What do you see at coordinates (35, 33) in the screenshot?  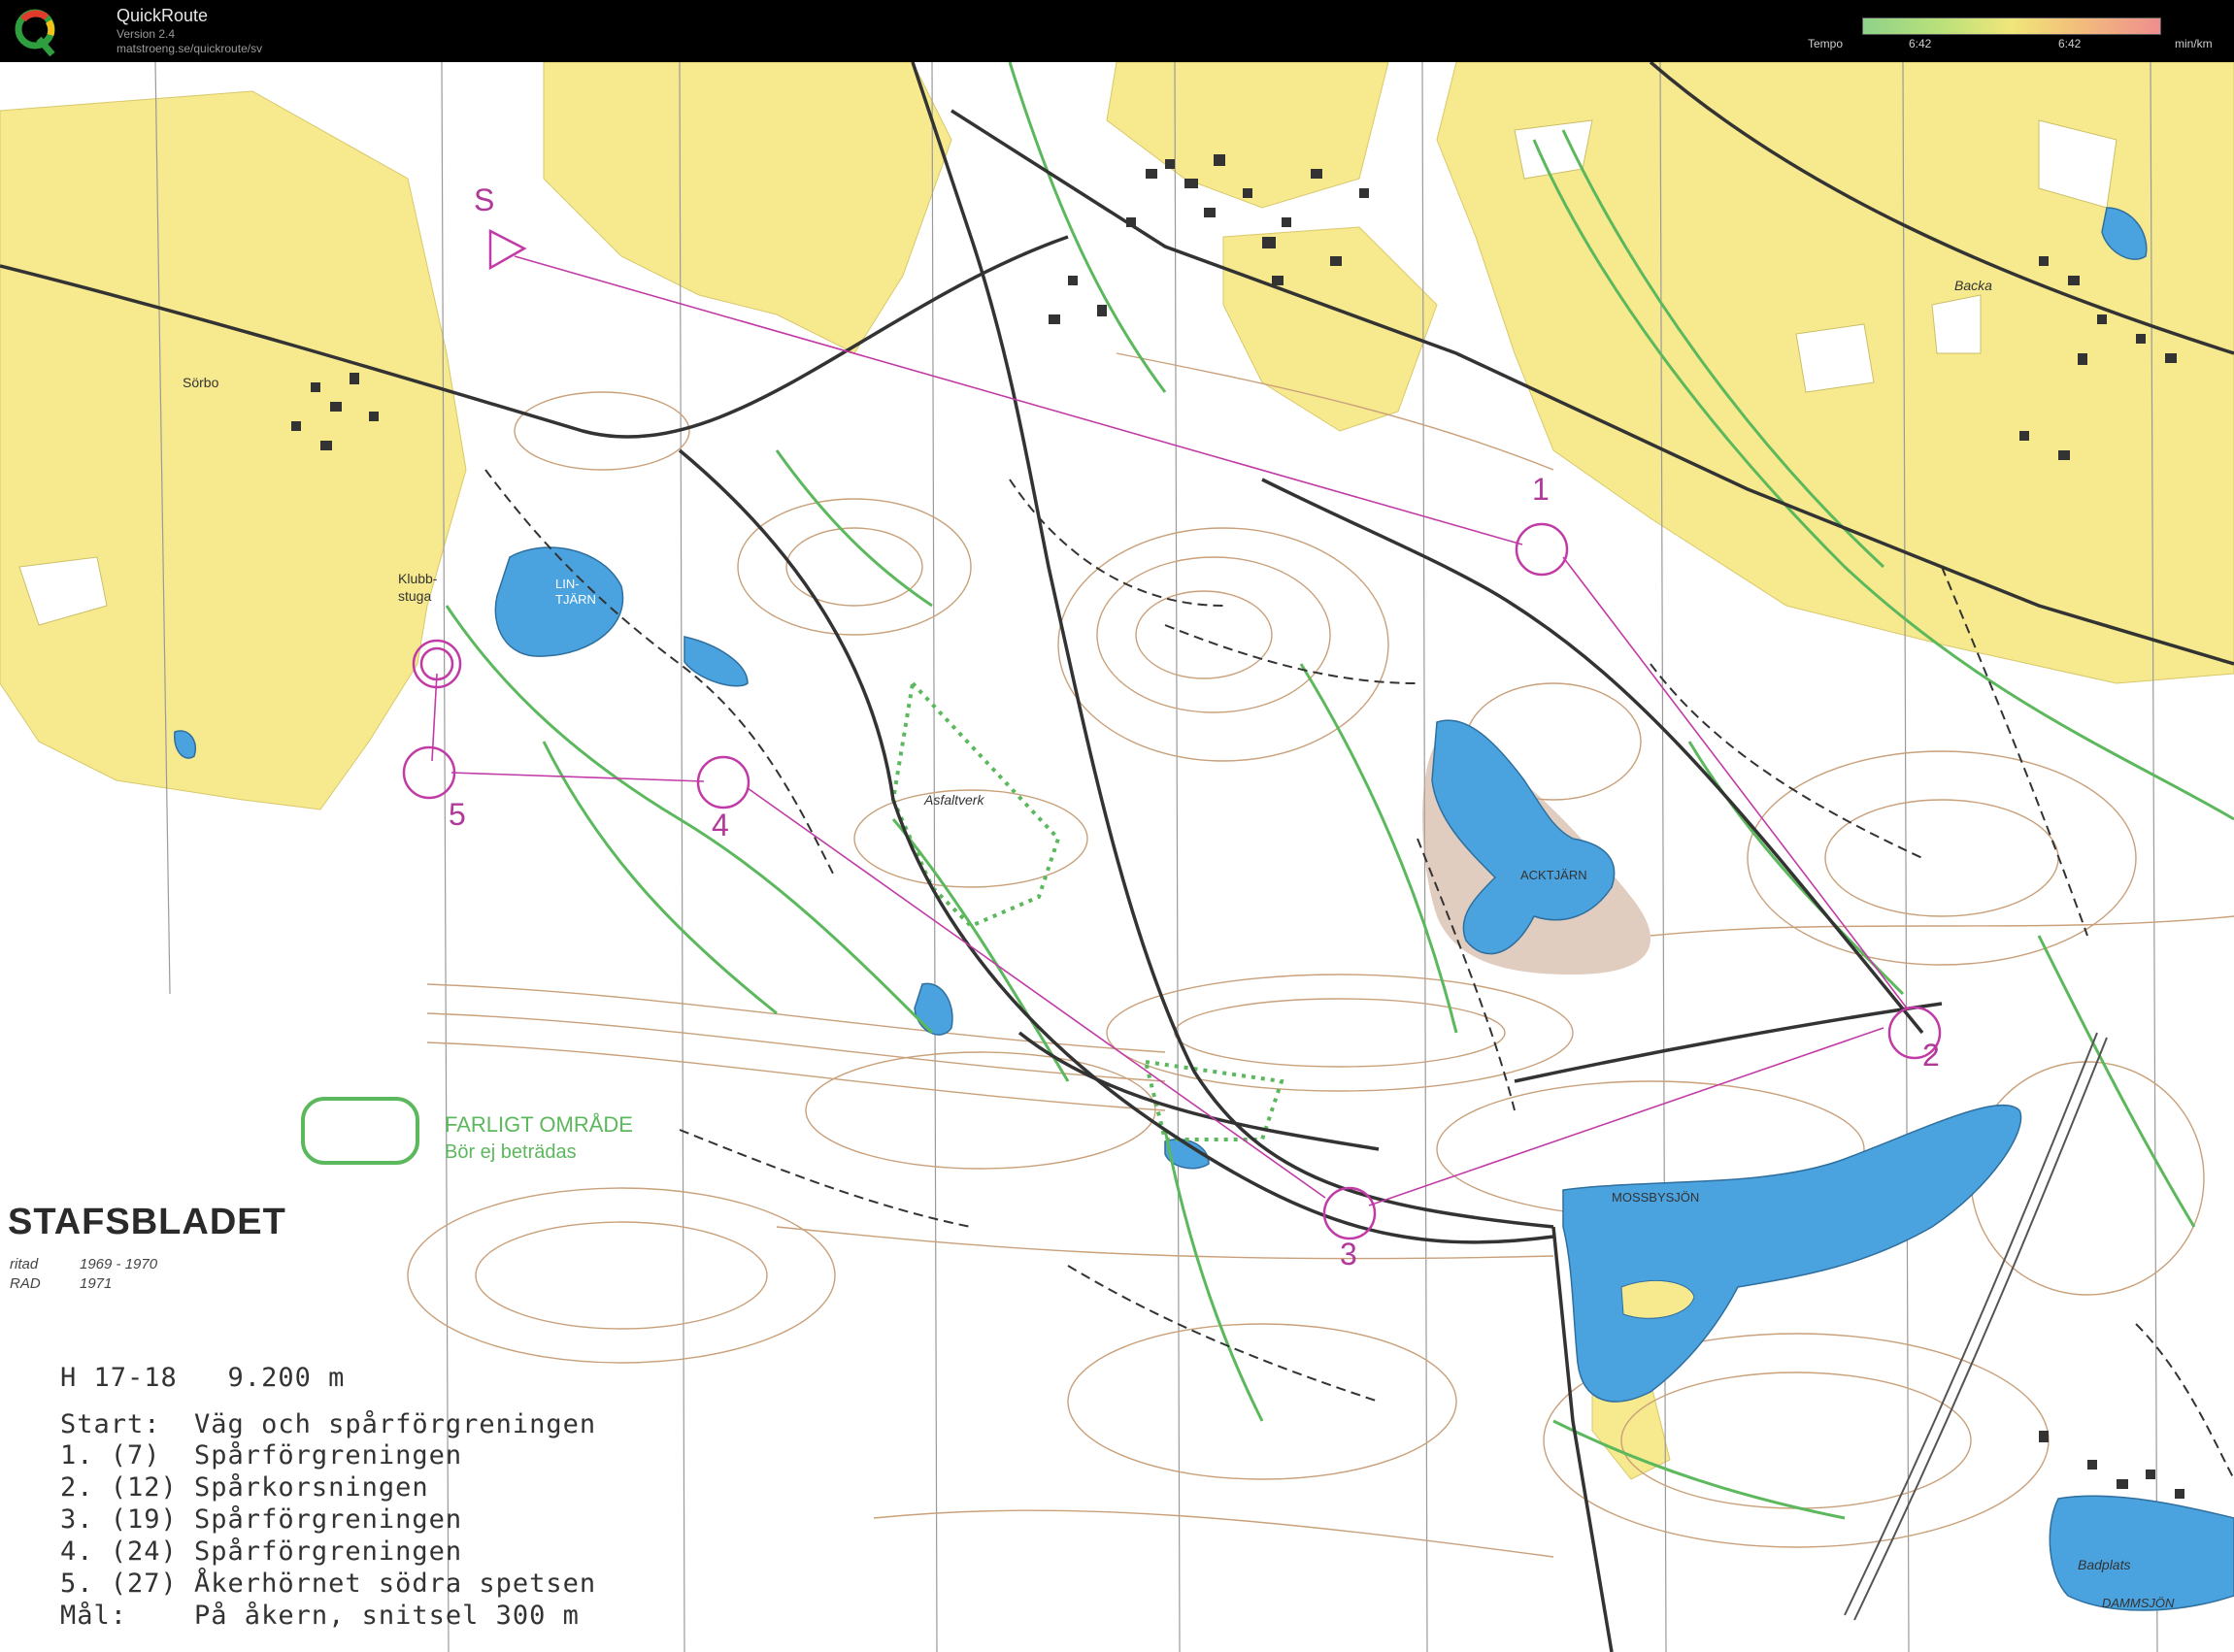 I see `quickroute-logo-icon` at bounding box center [35, 33].